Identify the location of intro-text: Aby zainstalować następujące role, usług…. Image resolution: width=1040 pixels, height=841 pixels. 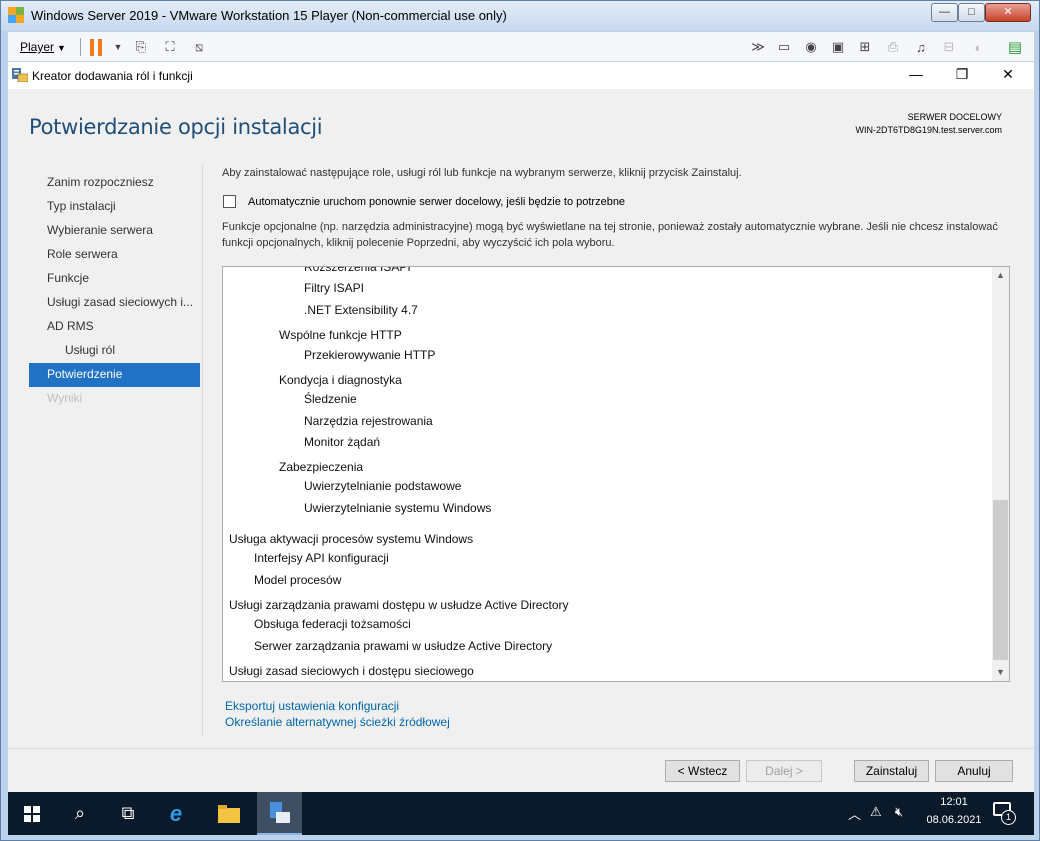
(482, 173).